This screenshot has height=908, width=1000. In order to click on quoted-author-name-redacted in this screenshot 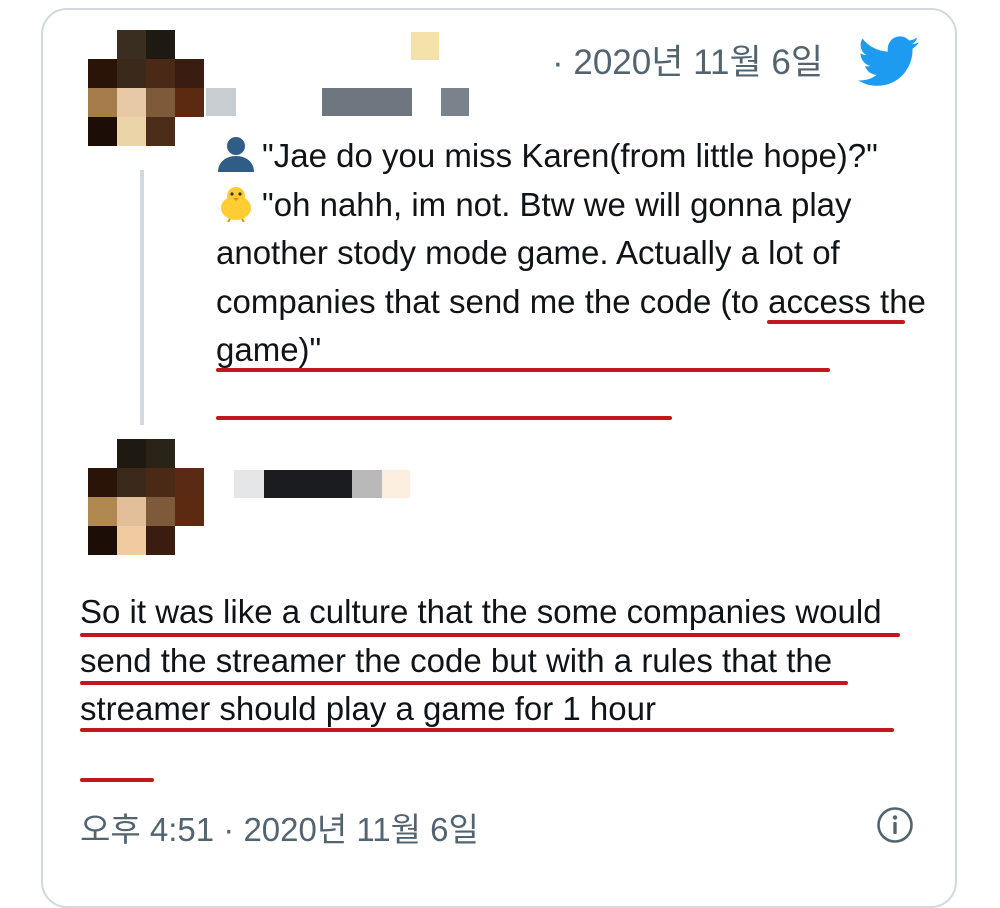, I will do `click(425, 46)`.